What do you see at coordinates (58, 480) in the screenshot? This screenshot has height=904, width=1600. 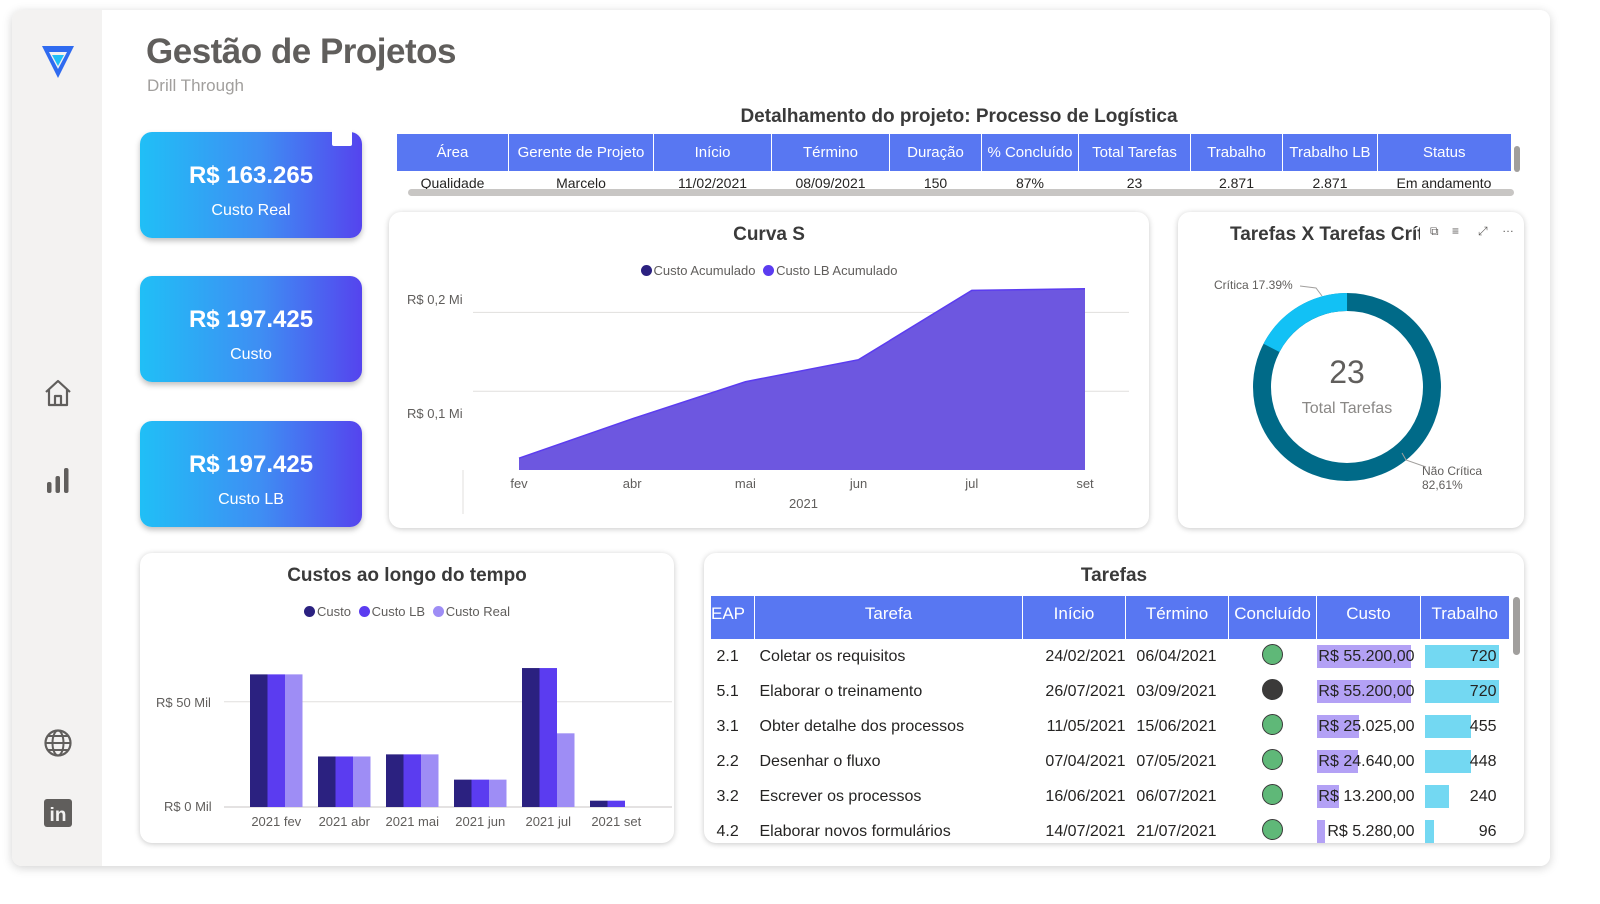 I see `bar-chart-icon` at bounding box center [58, 480].